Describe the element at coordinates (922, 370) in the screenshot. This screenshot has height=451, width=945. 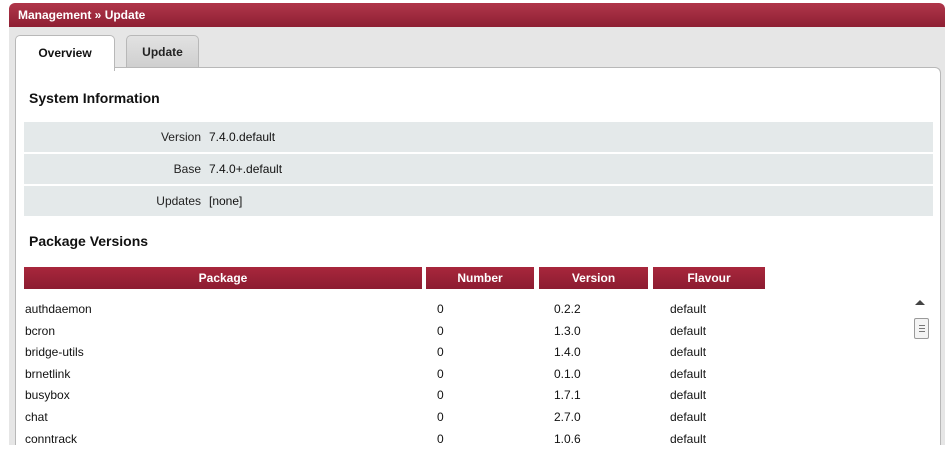
I see `package-table-scrollbar` at that location.